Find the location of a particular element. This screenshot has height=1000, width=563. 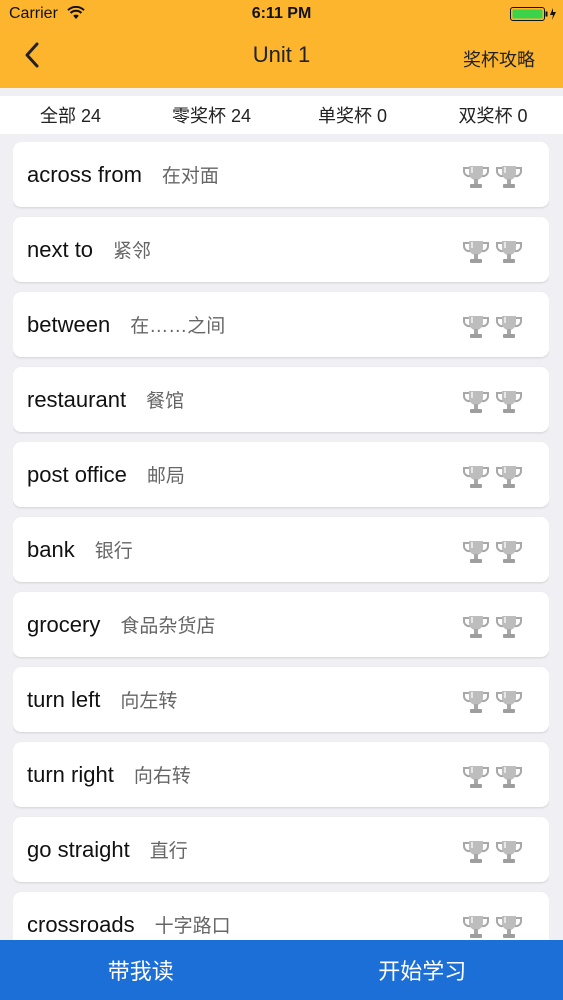

filter-tabs: 全部 24 零奖杯 24 单奖杯 0 双奖杯 0 is located at coordinates (281, 115).